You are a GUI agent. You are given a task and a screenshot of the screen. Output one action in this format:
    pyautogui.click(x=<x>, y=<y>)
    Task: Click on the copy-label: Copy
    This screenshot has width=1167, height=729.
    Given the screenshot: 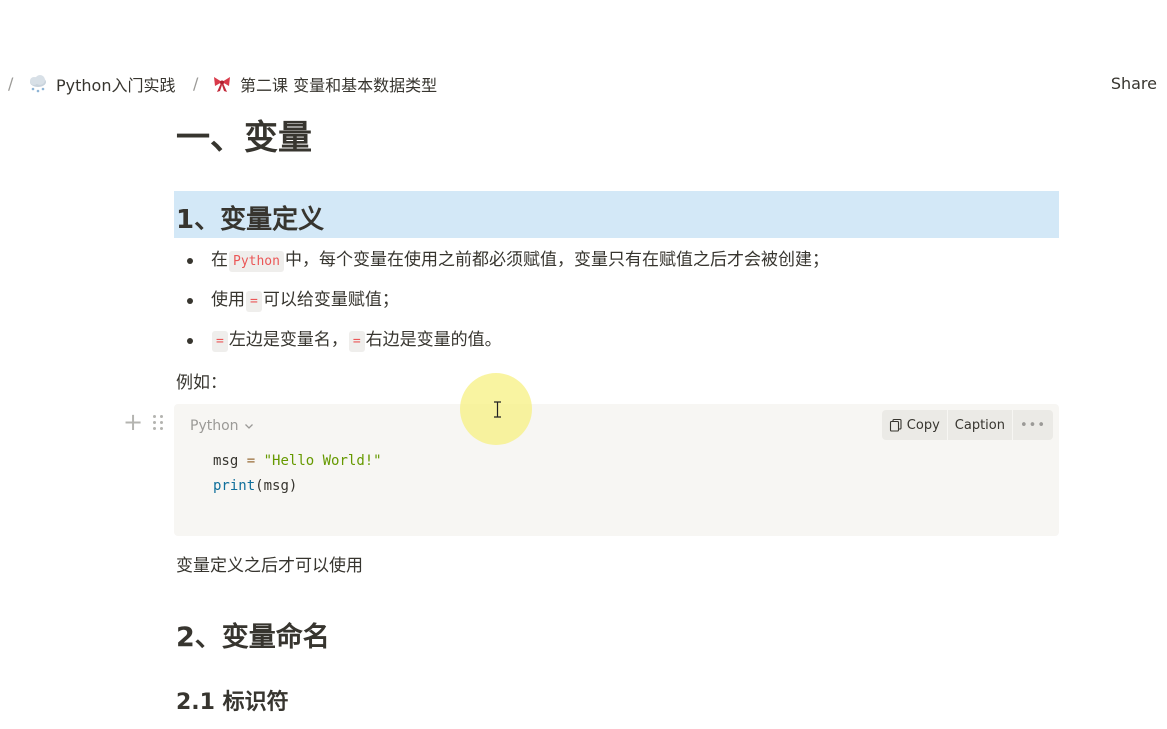 What is the action you would take?
    pyautogui.click(x=923, y=425)
    